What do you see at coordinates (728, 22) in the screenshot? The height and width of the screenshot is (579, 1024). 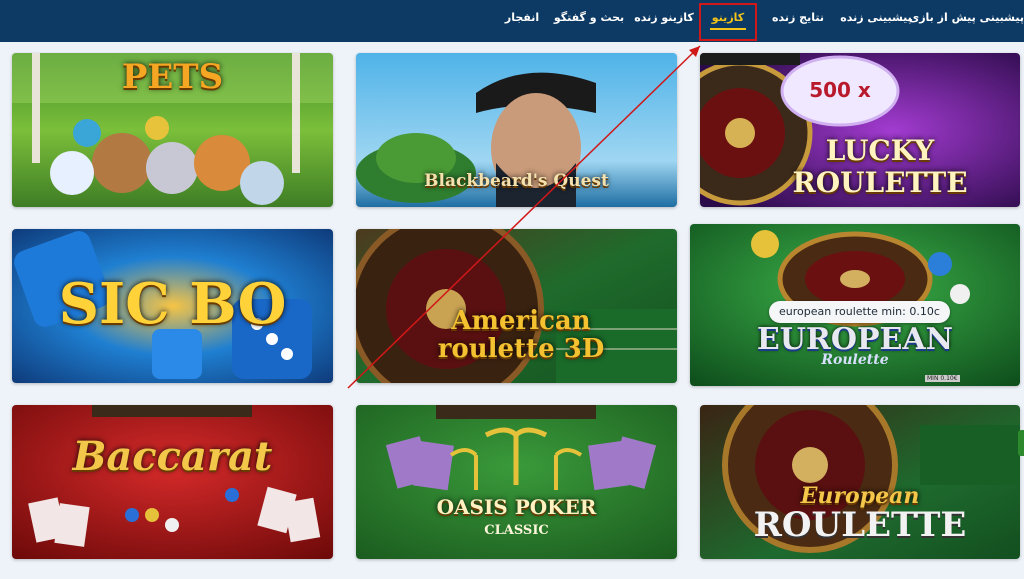 I see `annotation-highlight-box` at bounding box center [728, 22].